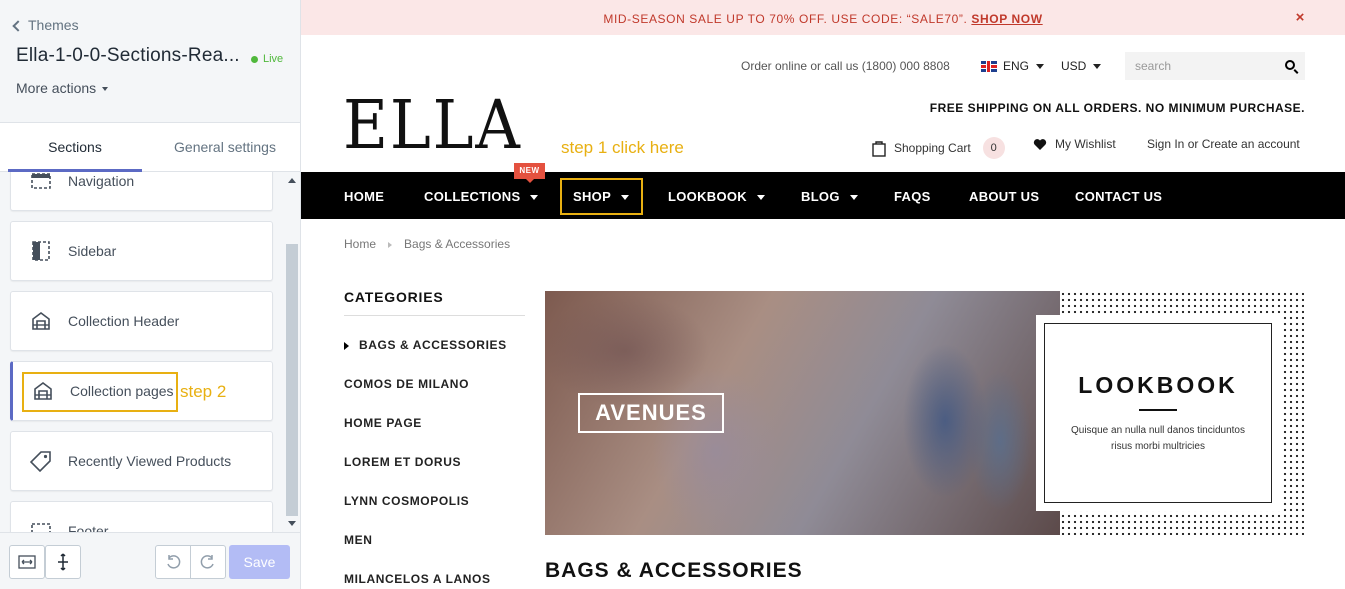 The height and width of the screenshot is (589, 1345). What do you see at coordinates (92, 251) in the screenshot?
I see `section-label: Sidebar` at bounding box center [92, 251].